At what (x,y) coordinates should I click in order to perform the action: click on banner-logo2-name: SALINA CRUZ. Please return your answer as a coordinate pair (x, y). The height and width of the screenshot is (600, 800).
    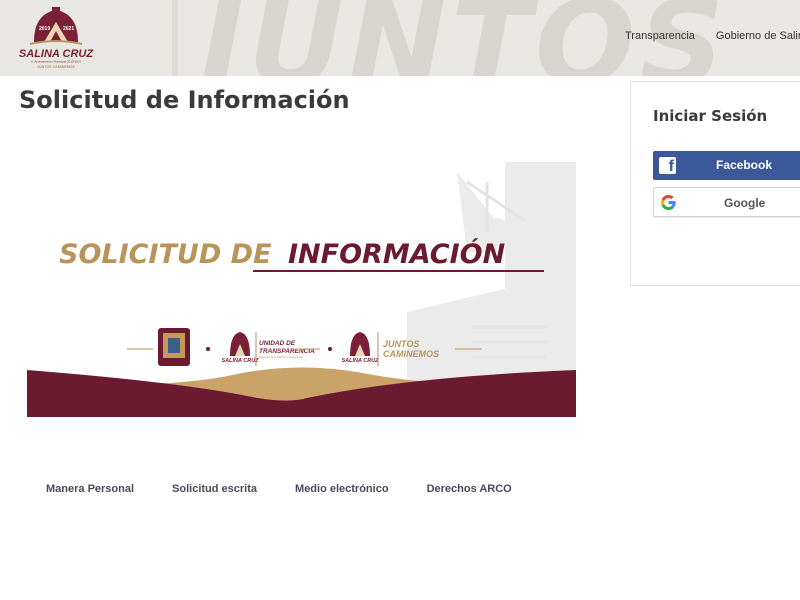
    Looking at the image, I should click on (360, 361).